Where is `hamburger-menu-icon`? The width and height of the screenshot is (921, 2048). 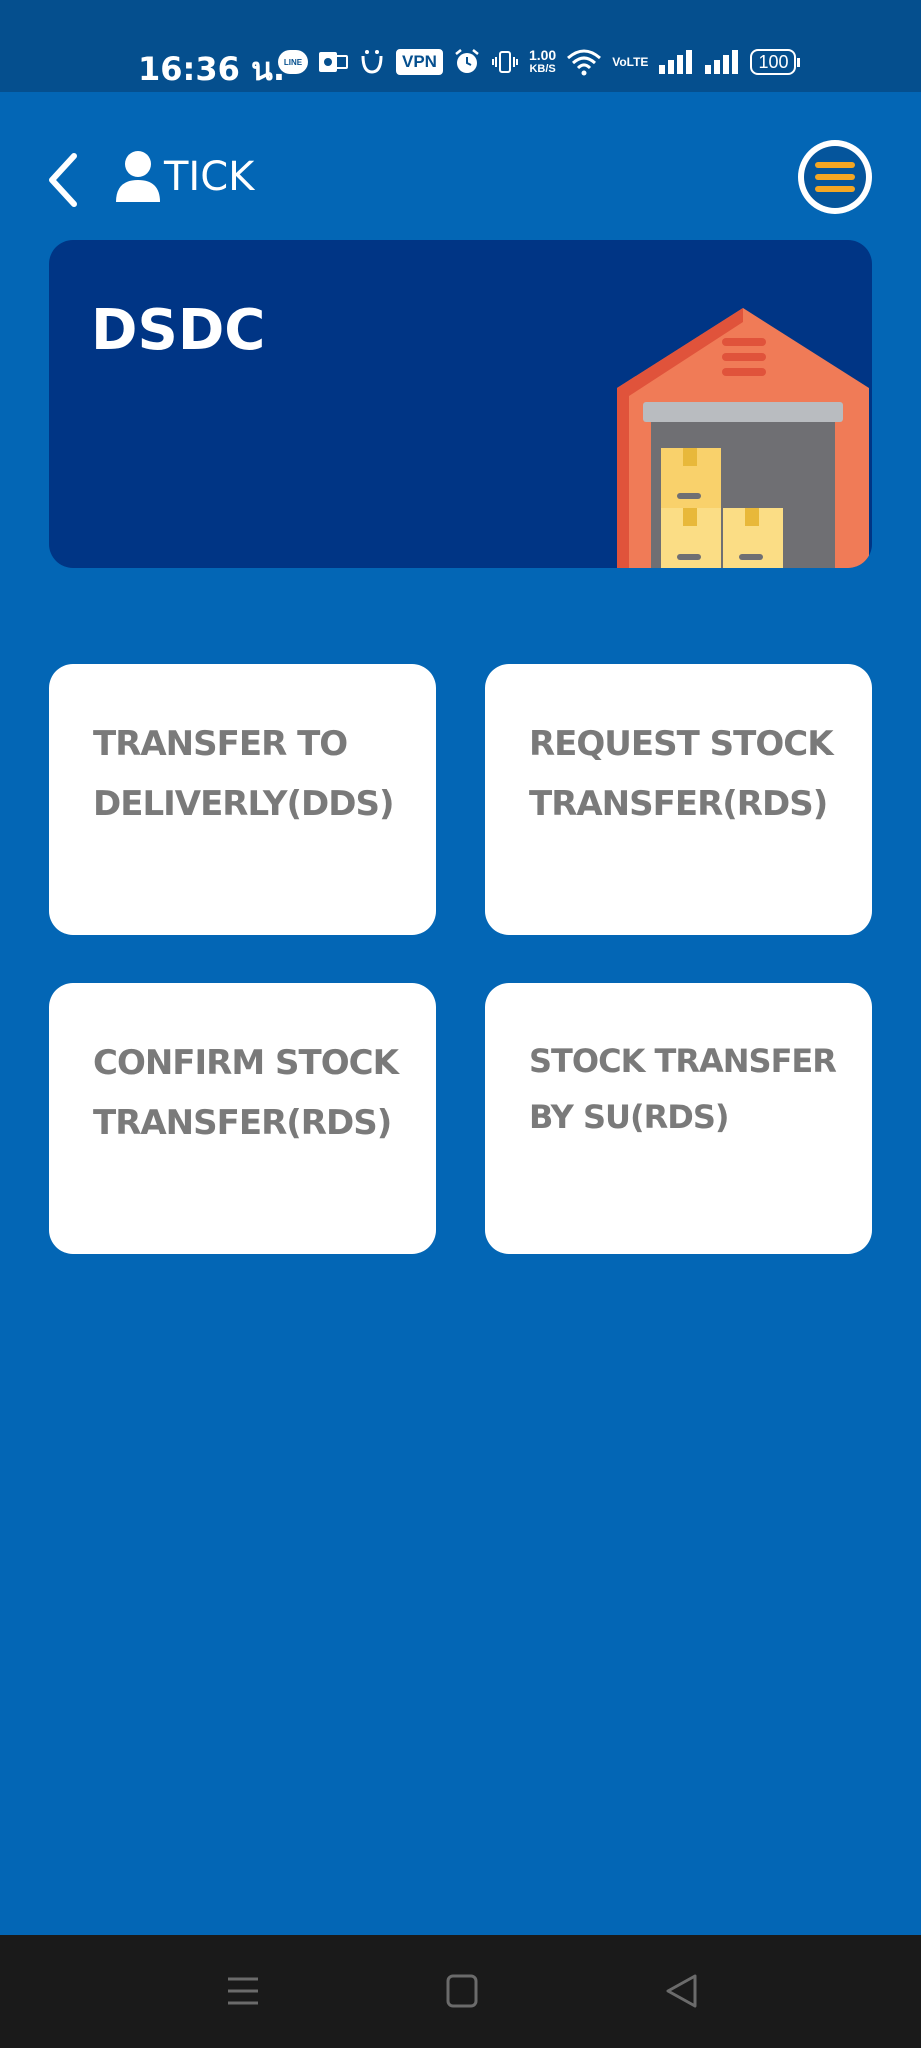
hamburger-menu-icon is located at coordinates (835, 177).